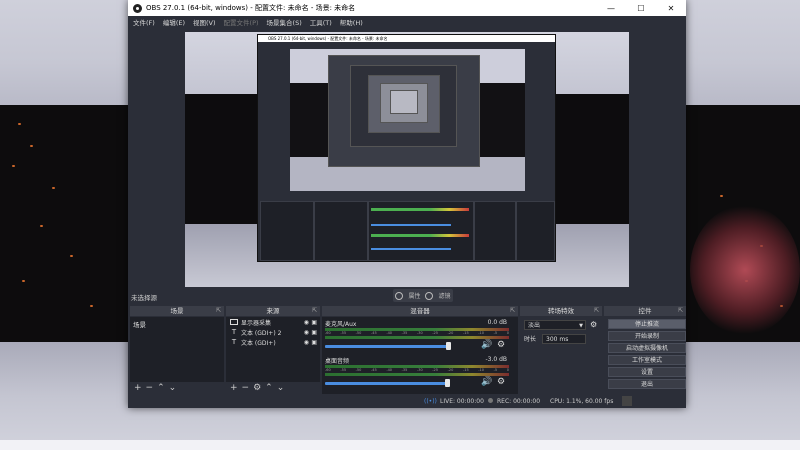  I want to click on scene-item: 场景, so click(177, 324).